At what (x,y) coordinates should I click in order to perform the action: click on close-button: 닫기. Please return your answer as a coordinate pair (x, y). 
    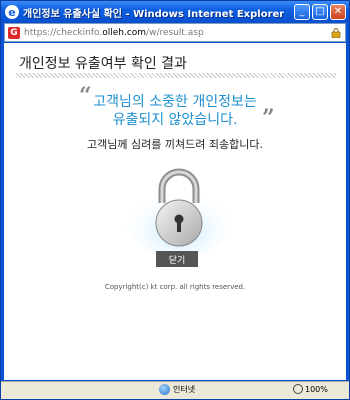
    Looking at the image, I should click on (177, 259).